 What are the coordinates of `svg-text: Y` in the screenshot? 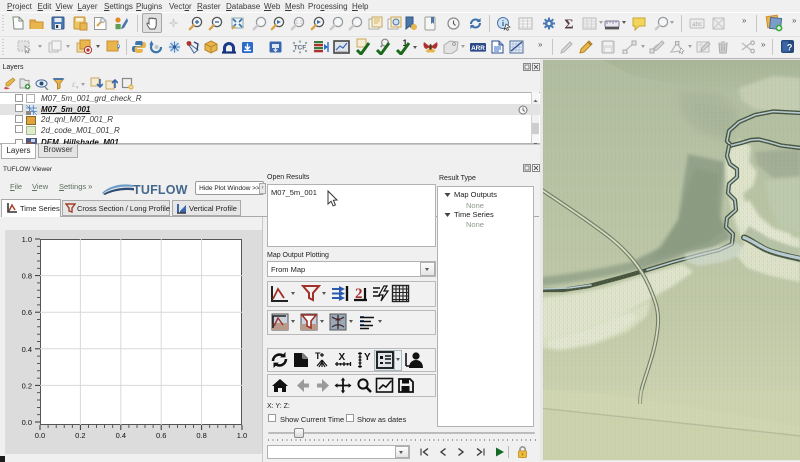 It's located at (367, 357).